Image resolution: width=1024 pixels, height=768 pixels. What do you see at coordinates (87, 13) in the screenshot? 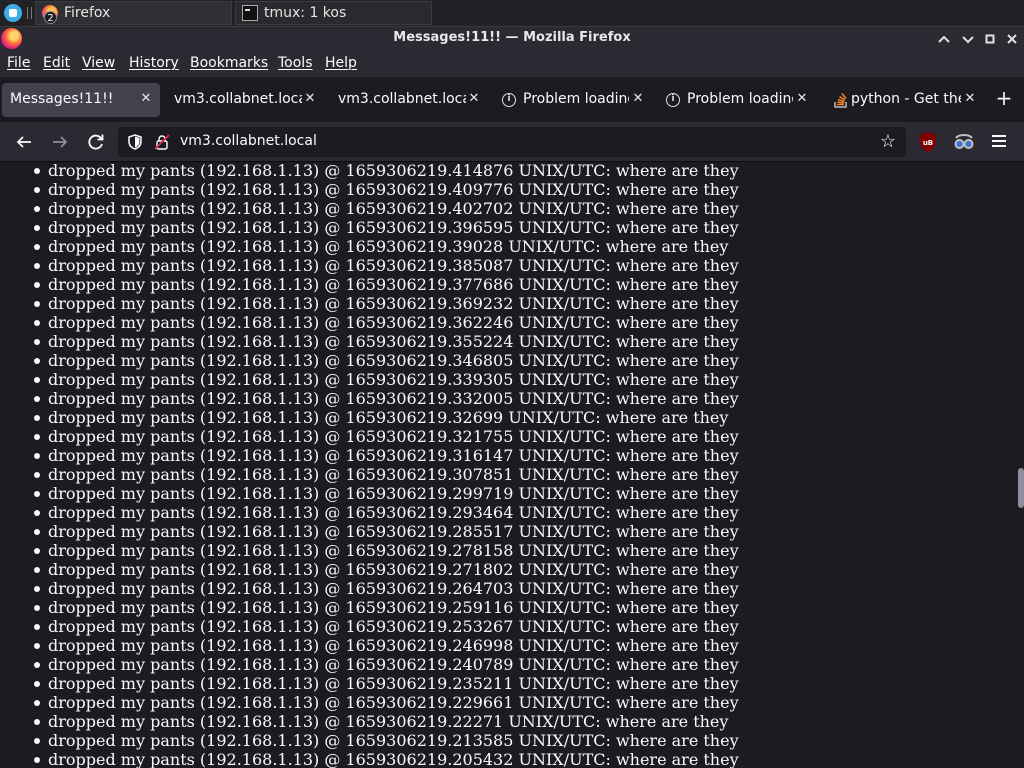
I see `taskbar-task-label: Firefox` at bounding box center [87, 13].